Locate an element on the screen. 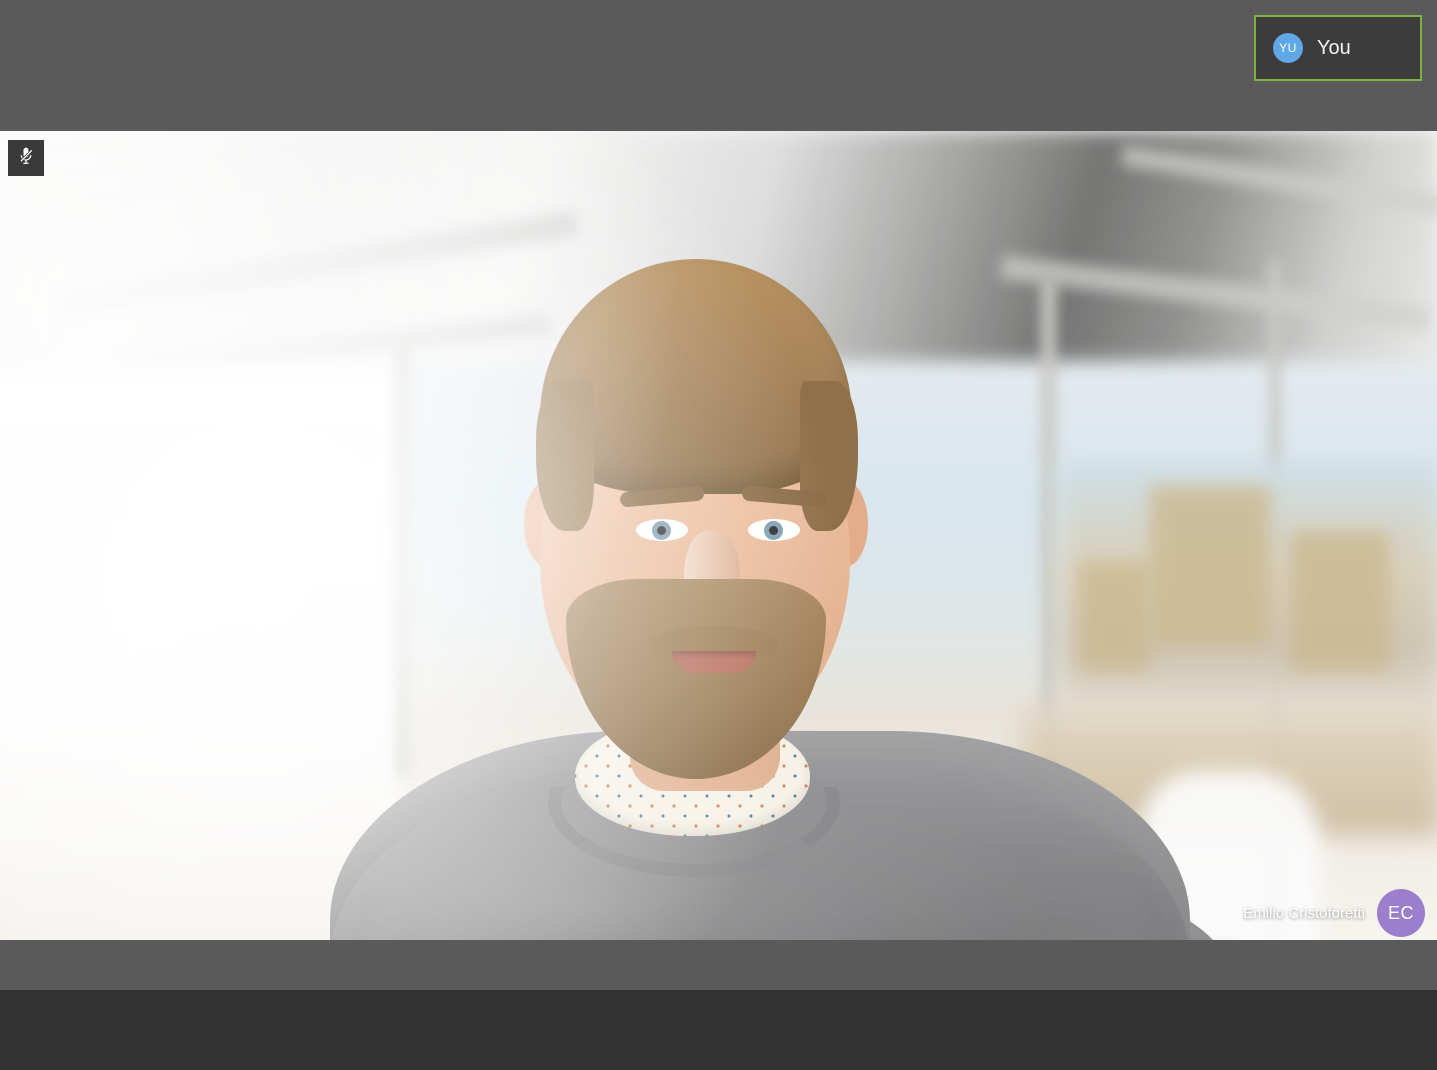 The image size is (1437, 1070). microphone-muted-icon is located at coordinates (26, 158).